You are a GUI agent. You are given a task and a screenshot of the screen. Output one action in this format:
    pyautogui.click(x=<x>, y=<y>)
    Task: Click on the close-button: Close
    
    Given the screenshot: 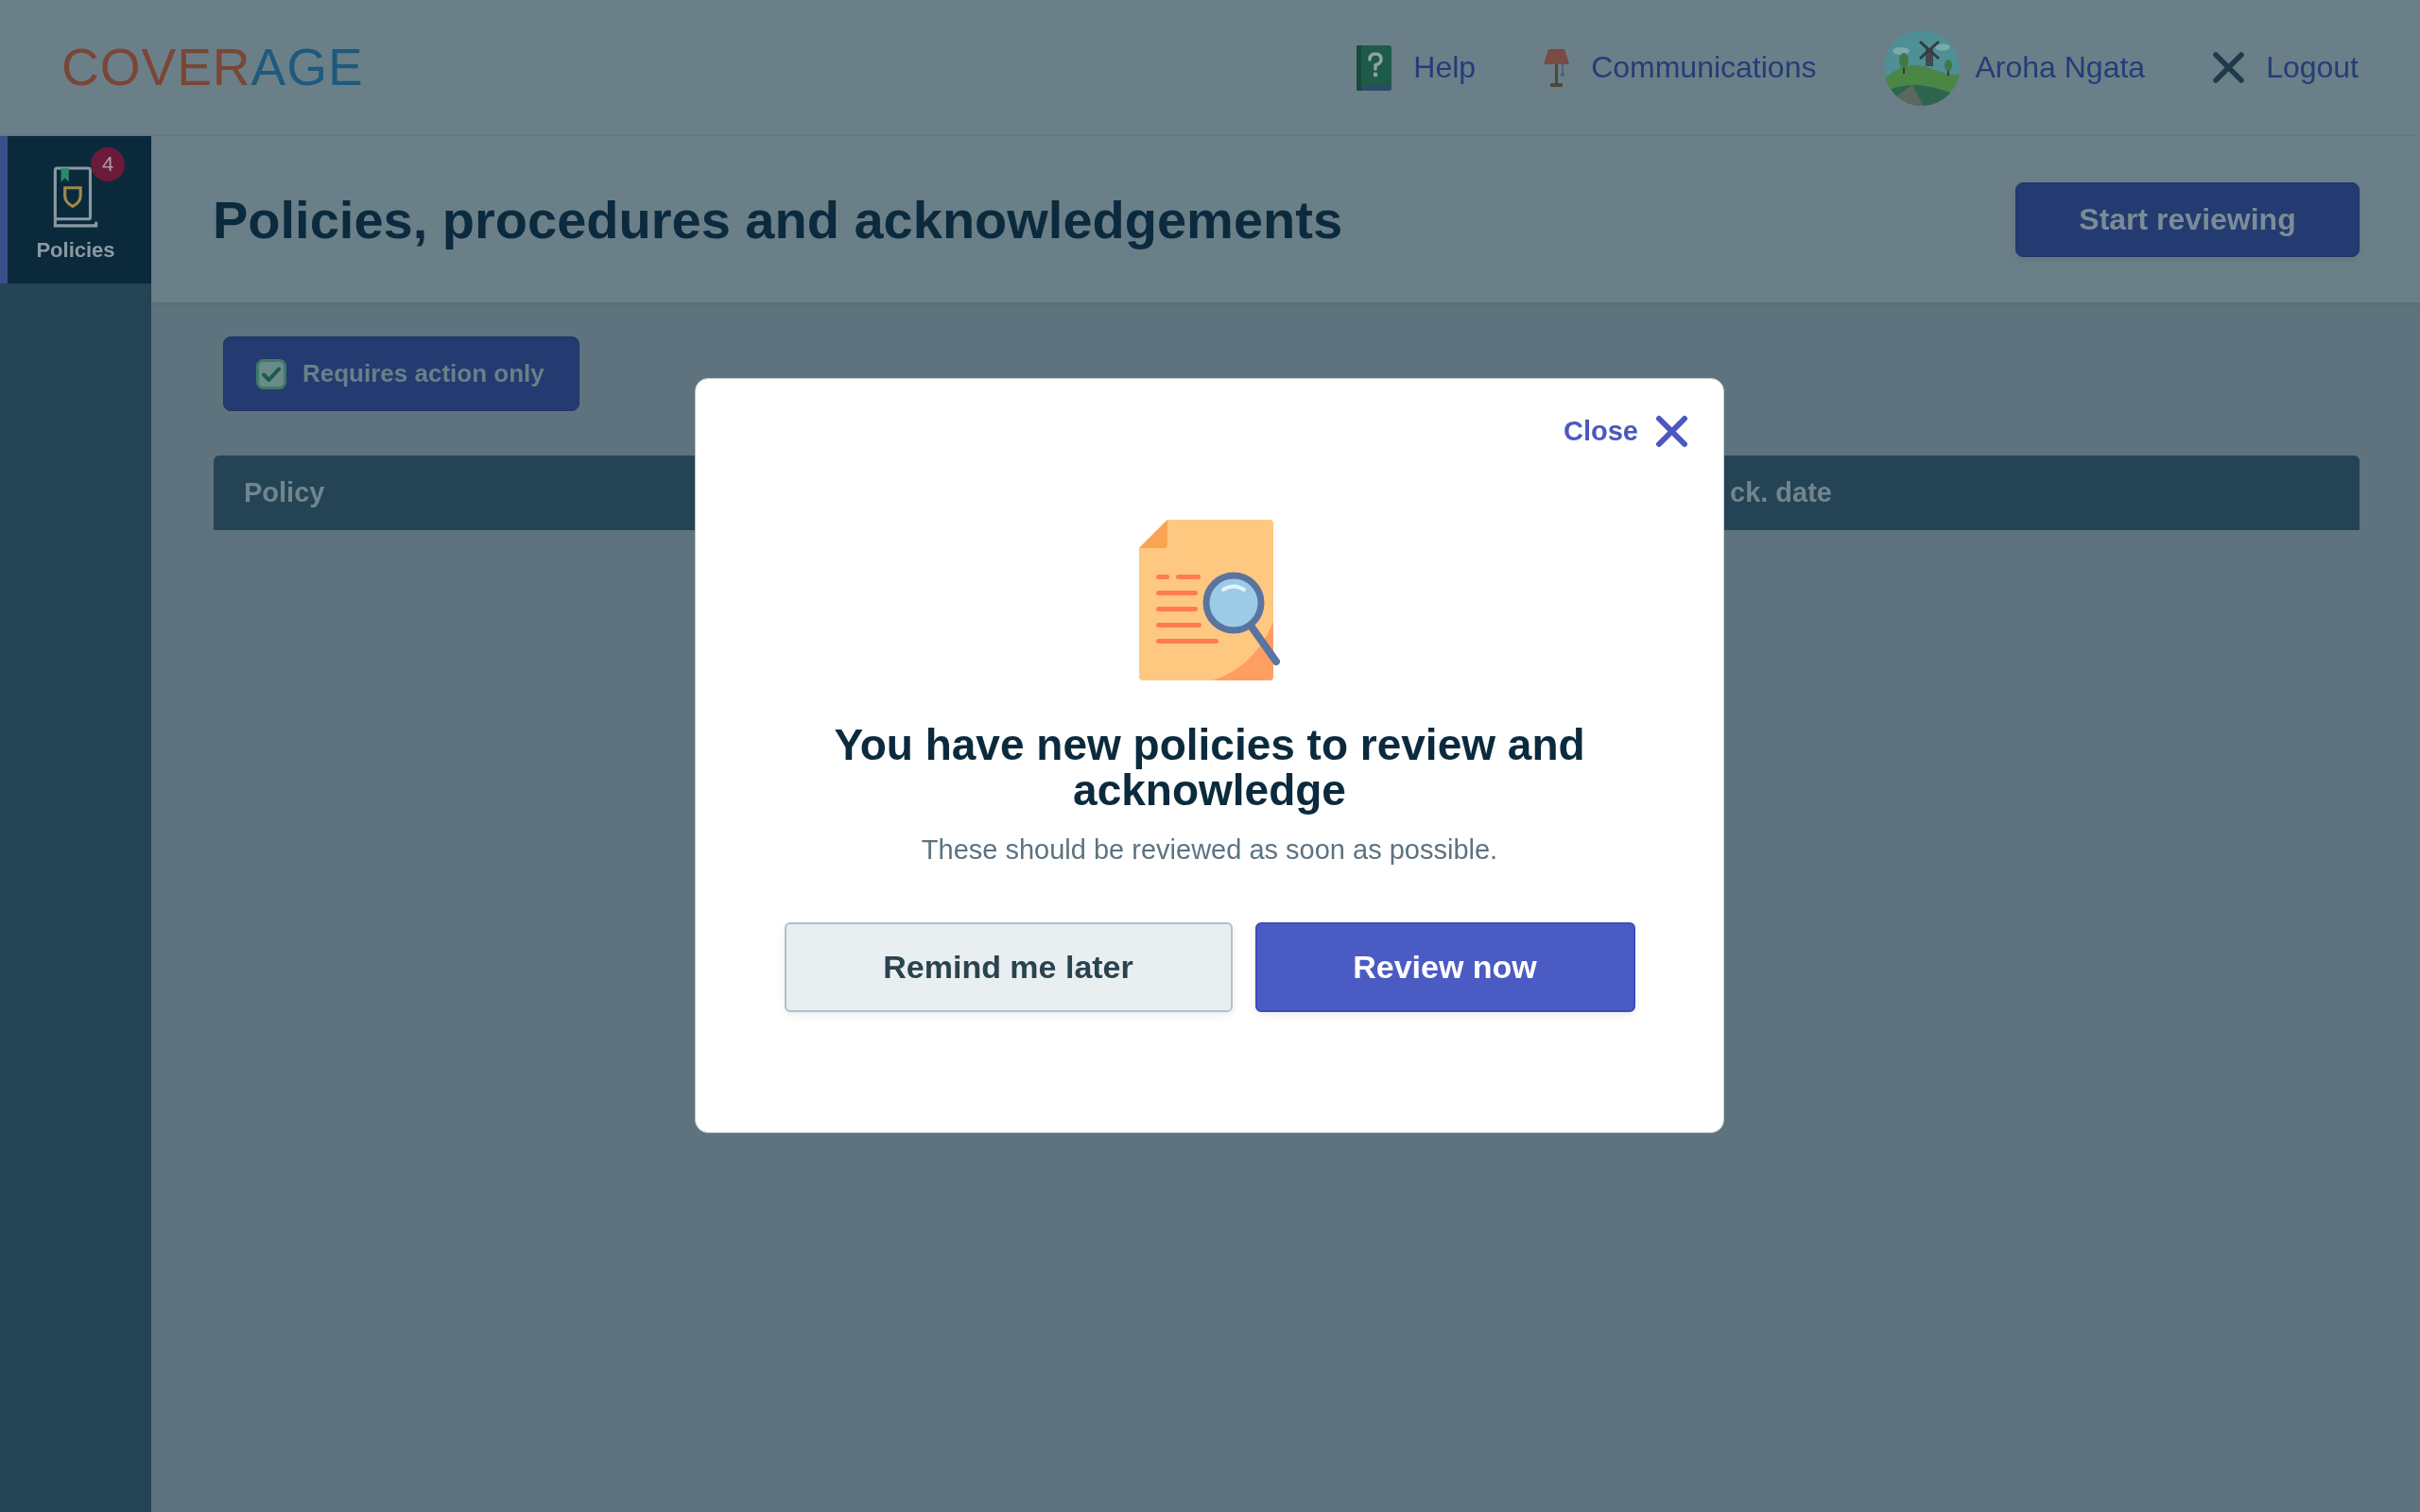 What is the action you would take?
    pyautogui.click(x=1626, y=431)
    